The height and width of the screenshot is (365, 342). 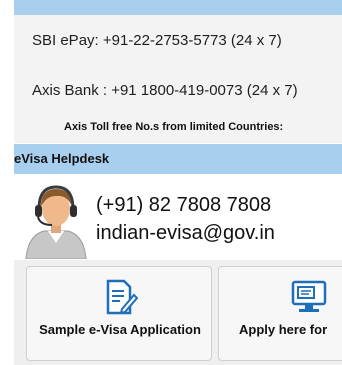 I want to click on sample-evisa-tile: Sample e-Visa Application, so click(x=119, y=313).